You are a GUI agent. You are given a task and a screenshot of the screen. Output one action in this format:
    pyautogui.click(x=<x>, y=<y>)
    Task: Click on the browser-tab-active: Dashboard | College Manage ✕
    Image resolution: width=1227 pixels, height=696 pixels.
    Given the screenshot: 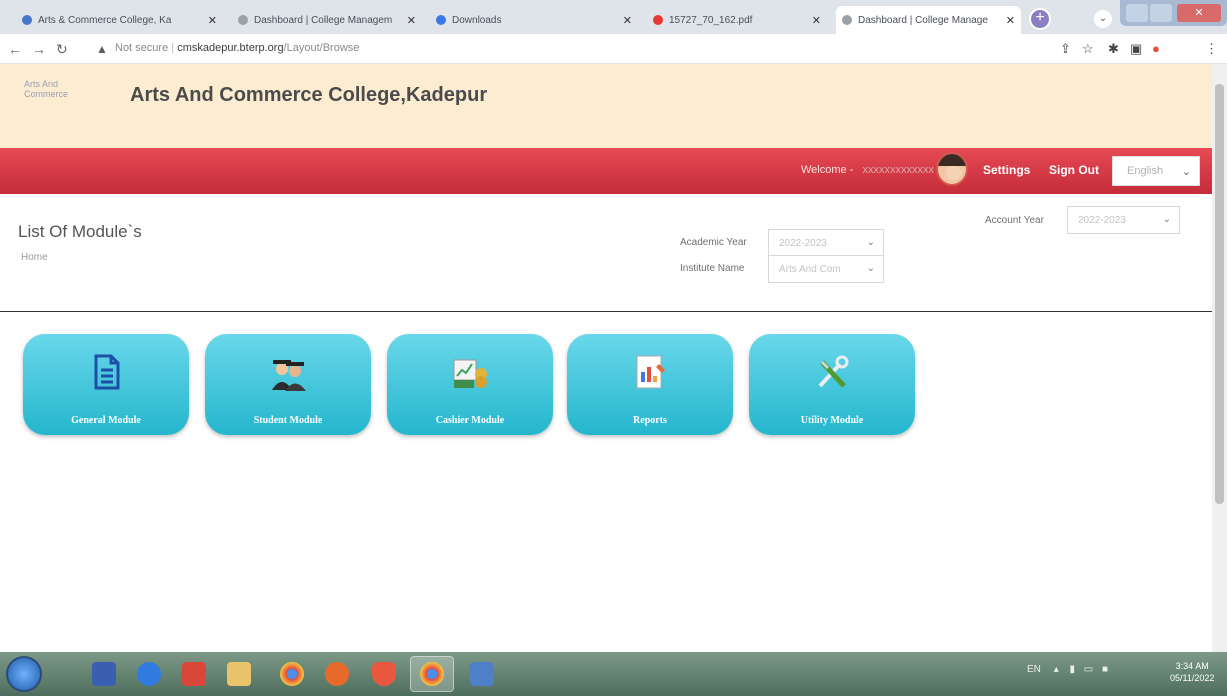 What is the action you would take?
    pyautogui.click(x=928, y=20)
    